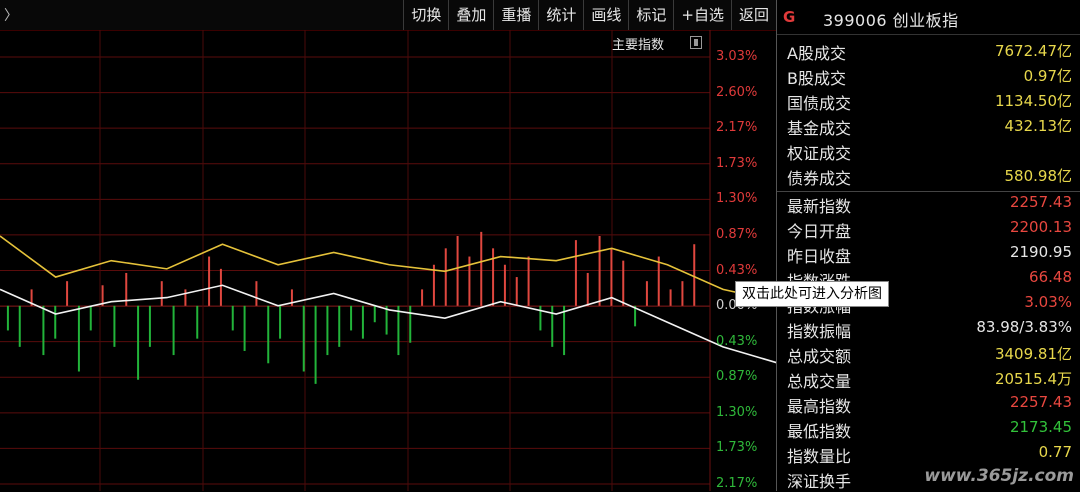 The height and width of the screenshot is (492, 1080). What do you see at coordinates (819, 456) in the screenshot?
I see `info-row-label: 指数量比` at bounding box center [819, 456].